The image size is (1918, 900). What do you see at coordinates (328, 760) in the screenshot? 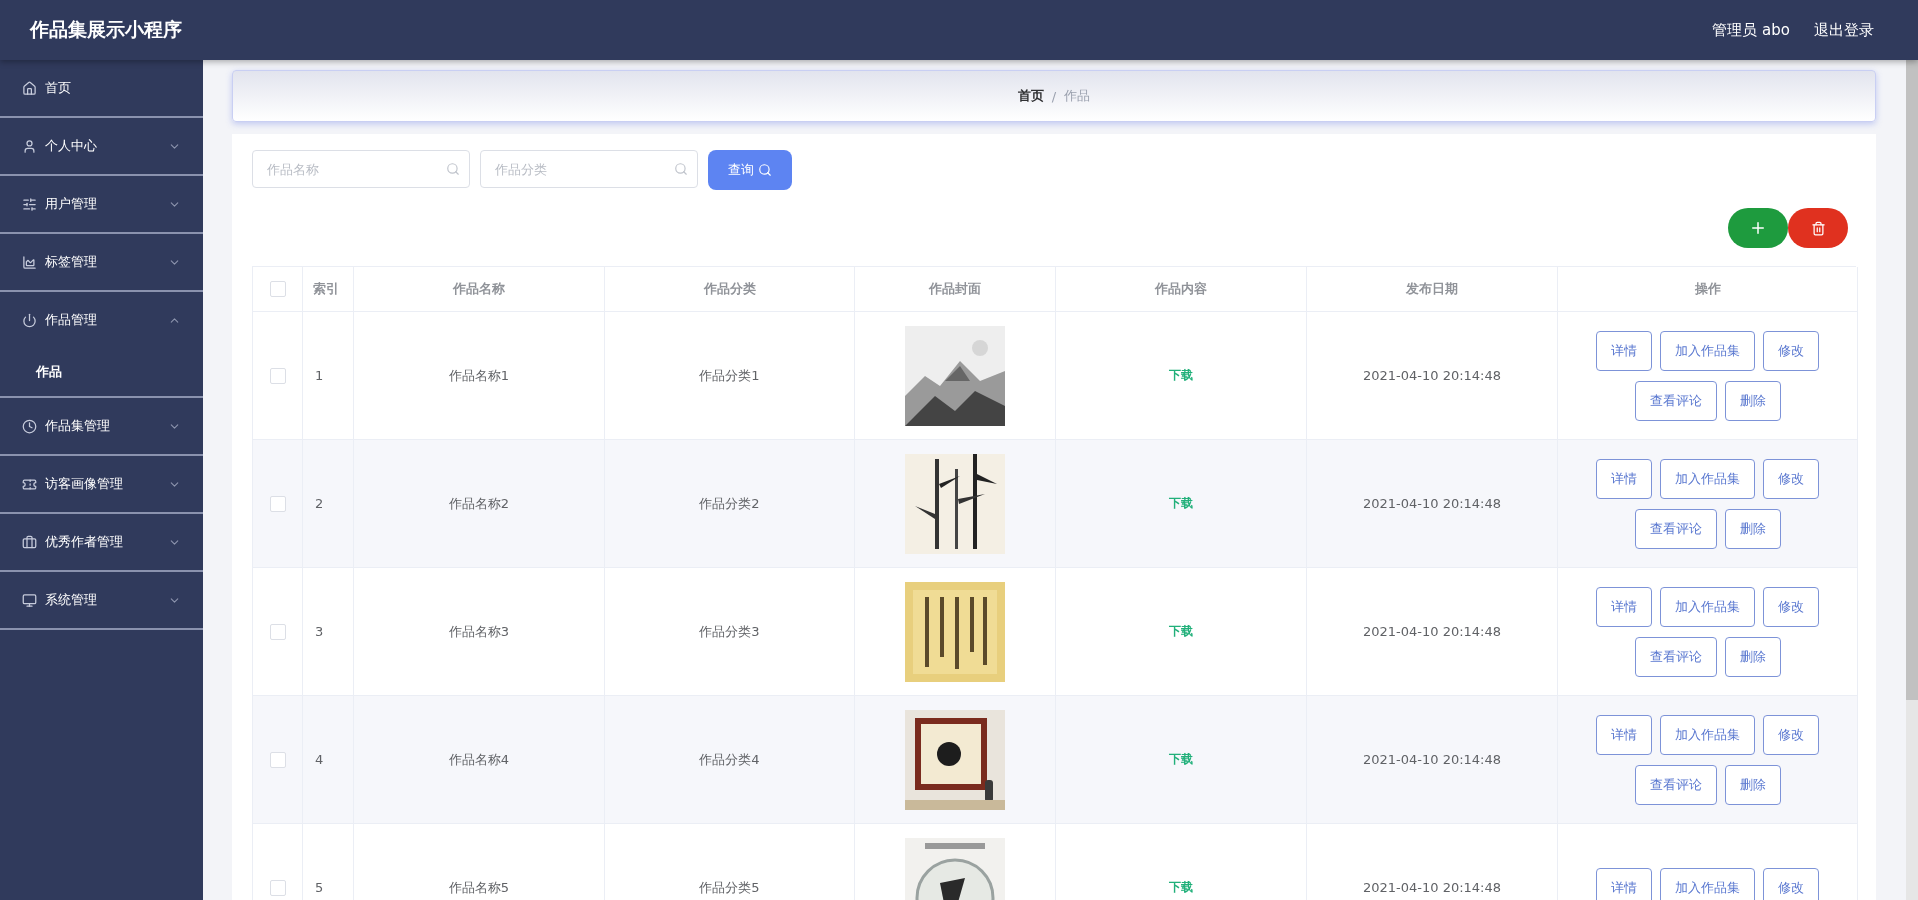
I see `table-cell: 4` at bounding box center [328, 760].